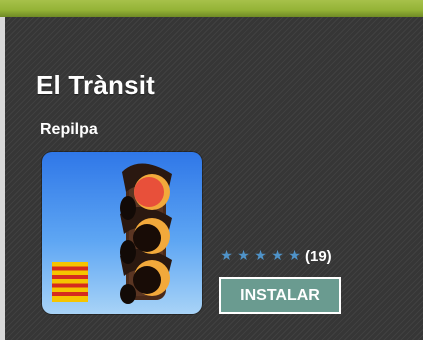 This screenshot has width=423, height=340. What do you see at coordinates (96, 85) in the screenshot?
I see `app-title: El Trànsit` at bounding box center [96, 85].